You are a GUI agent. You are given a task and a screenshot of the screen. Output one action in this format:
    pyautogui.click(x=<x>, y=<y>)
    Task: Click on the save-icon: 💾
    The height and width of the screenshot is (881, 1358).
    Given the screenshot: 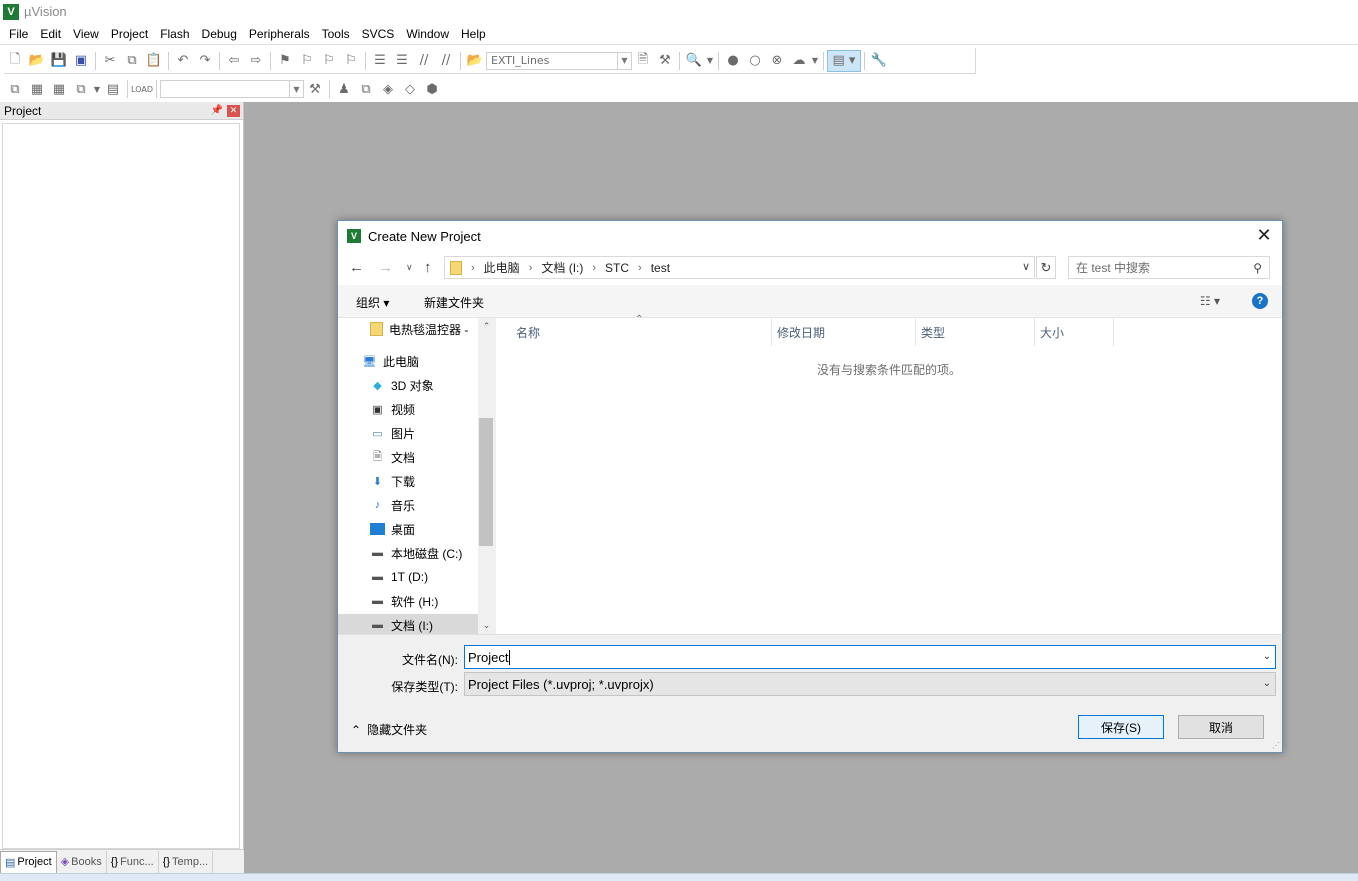 What is the action you would take?
    pyautogui.click(x=59, y=61)
    